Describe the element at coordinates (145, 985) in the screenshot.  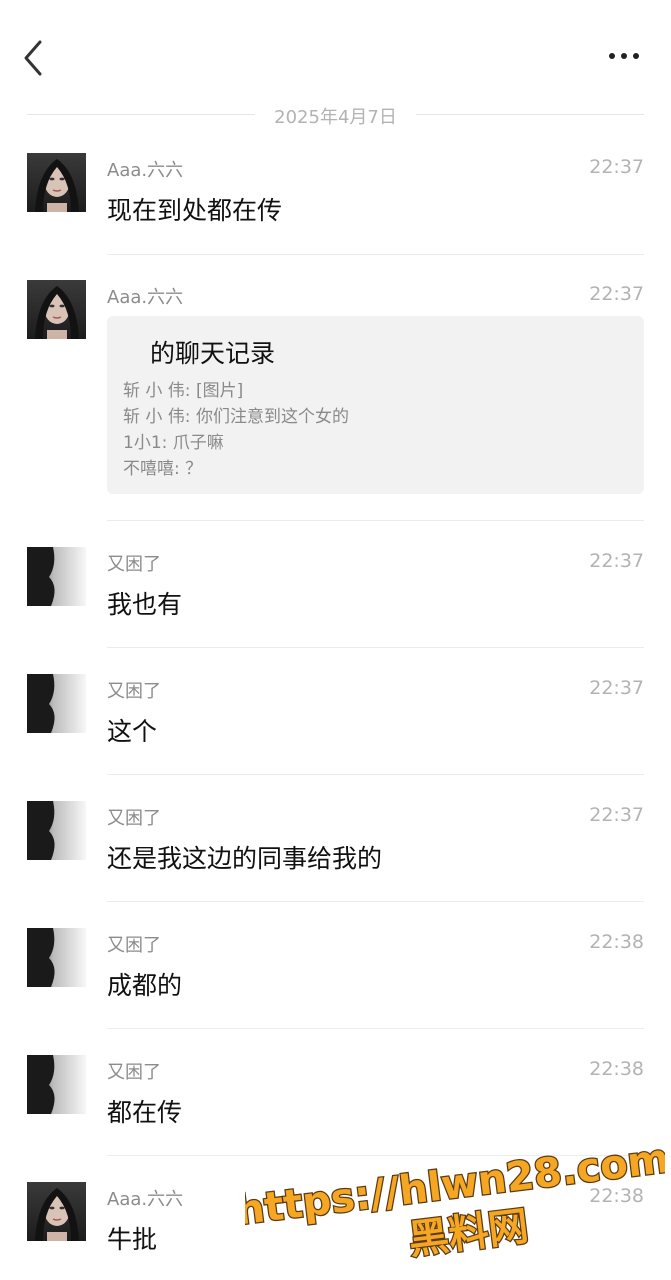
I see `message-text: 成都的` at that location.